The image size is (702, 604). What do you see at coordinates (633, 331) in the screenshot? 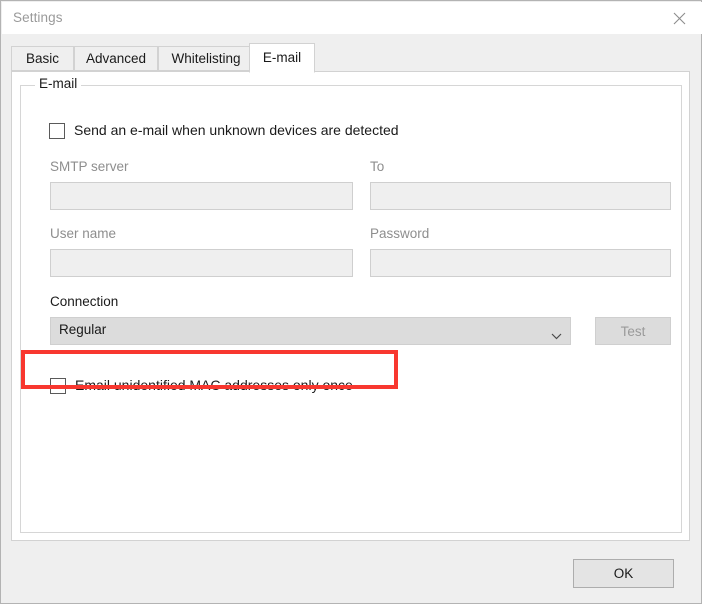
I see `test-button: Test` at bounding box center [633, 331].